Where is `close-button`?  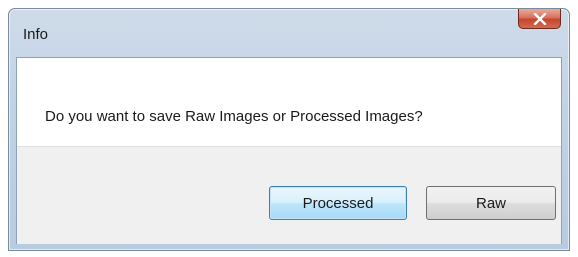 close-button is located at coordinates (539, 19).